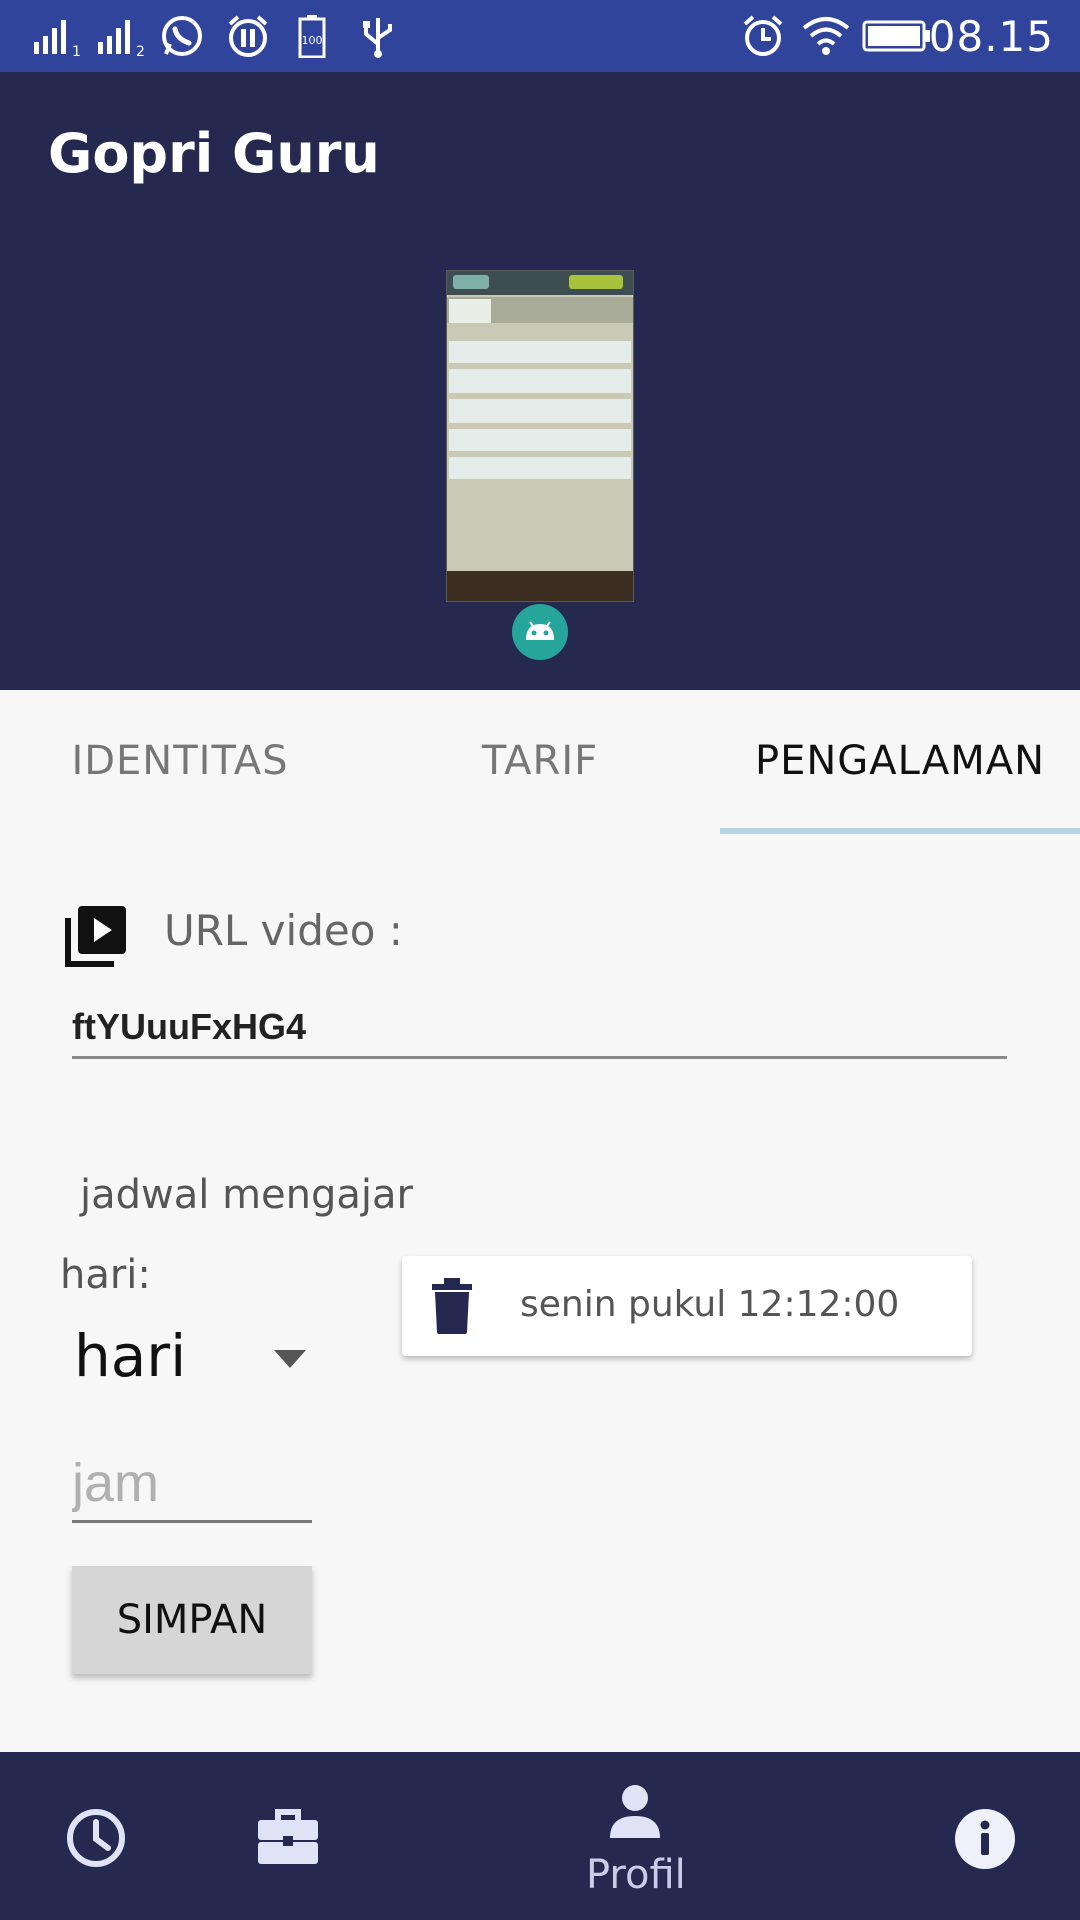 This screenshot has width=1080, height=1920. I want to click on wifi-icon, so click(826, 36).